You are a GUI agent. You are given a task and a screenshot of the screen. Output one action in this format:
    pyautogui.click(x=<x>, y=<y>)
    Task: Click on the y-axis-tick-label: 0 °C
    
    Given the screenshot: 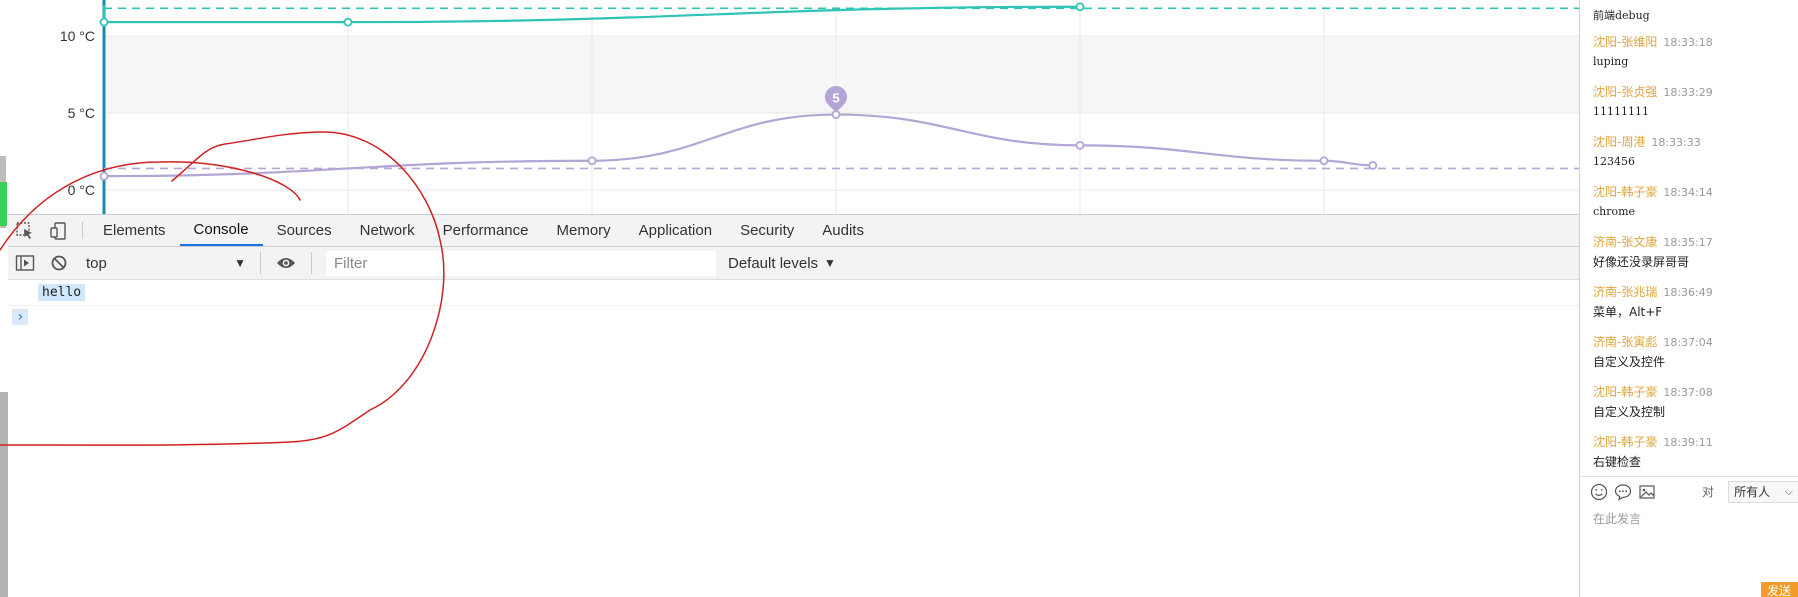 What is the action you would take?
    pyautogui.click(x=81, y=190)
    